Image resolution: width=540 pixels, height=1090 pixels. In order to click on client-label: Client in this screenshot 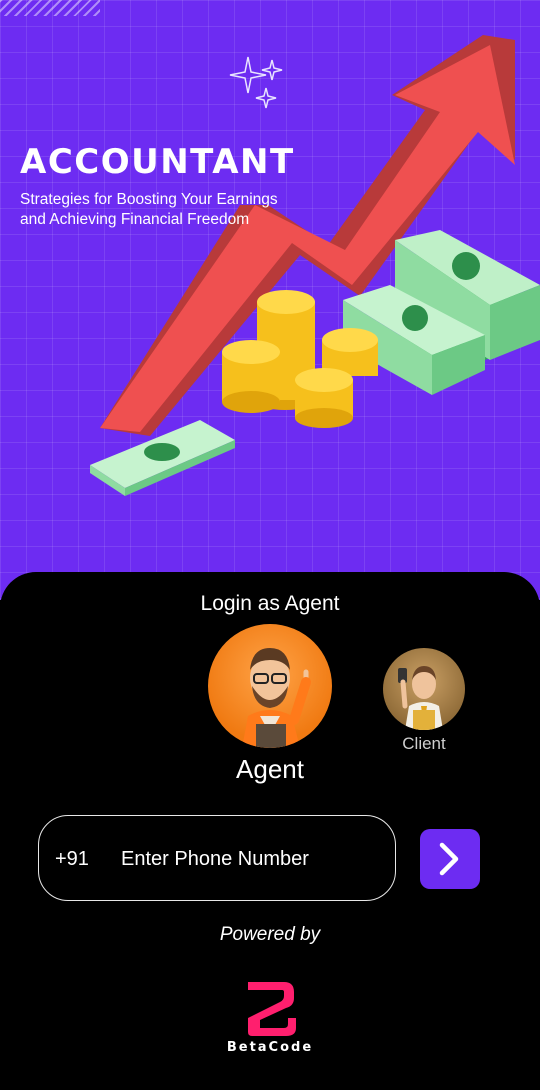, I will do `click(424, 744)`.